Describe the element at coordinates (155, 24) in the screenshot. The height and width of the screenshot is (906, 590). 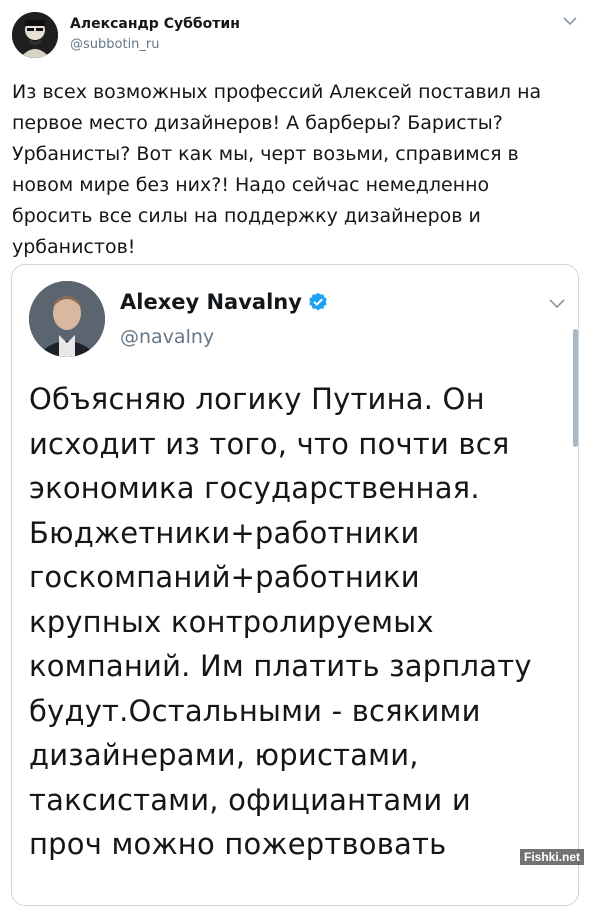
I see `author-name: Александр Субботин` at that location.